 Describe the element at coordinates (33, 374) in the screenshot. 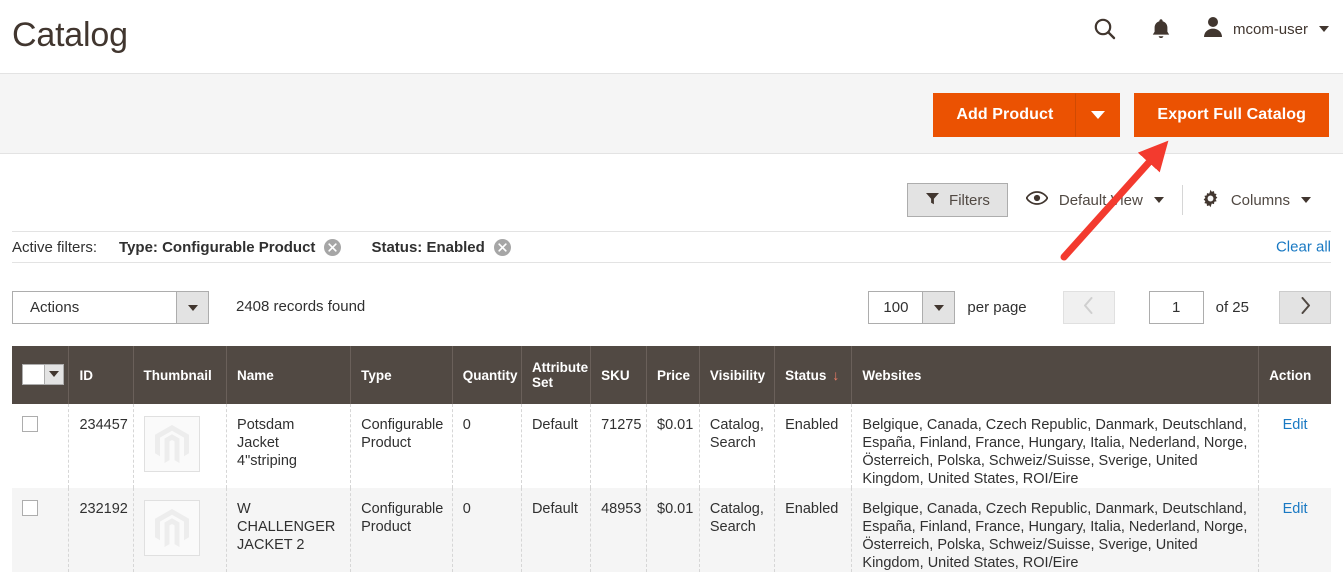

I see `select-all-checkbox` at that location.